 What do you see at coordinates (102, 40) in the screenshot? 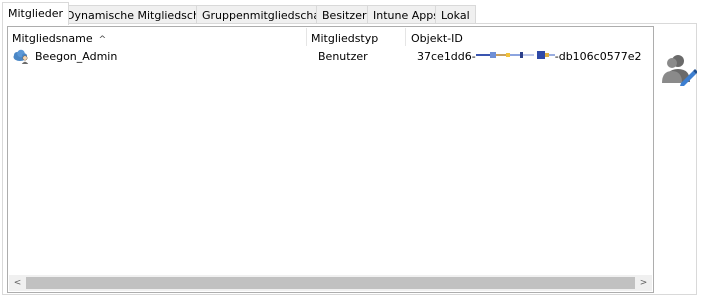
I see `sort-ascending-icon: ^` at bounding box center [102, 40].